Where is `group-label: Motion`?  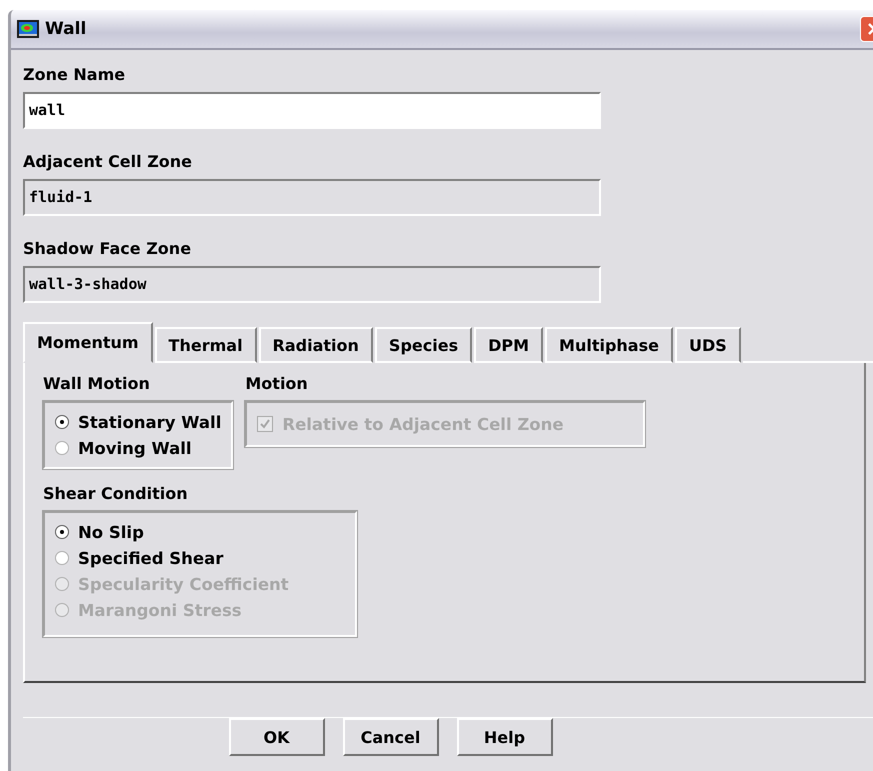 group-label: Motion is located at coordinates (277, 384).